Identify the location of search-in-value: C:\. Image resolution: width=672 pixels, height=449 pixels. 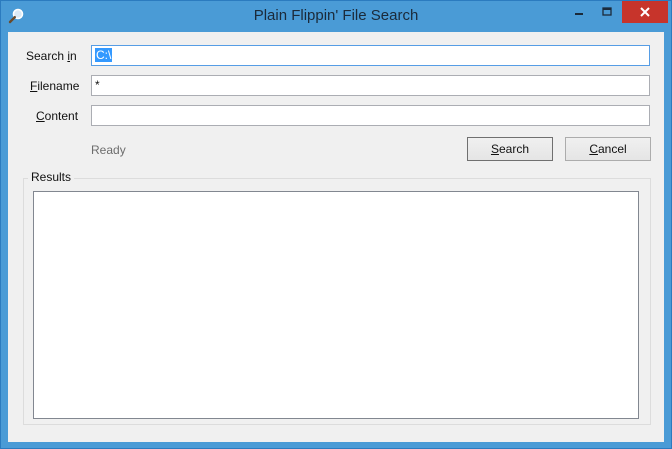
(104, 55).